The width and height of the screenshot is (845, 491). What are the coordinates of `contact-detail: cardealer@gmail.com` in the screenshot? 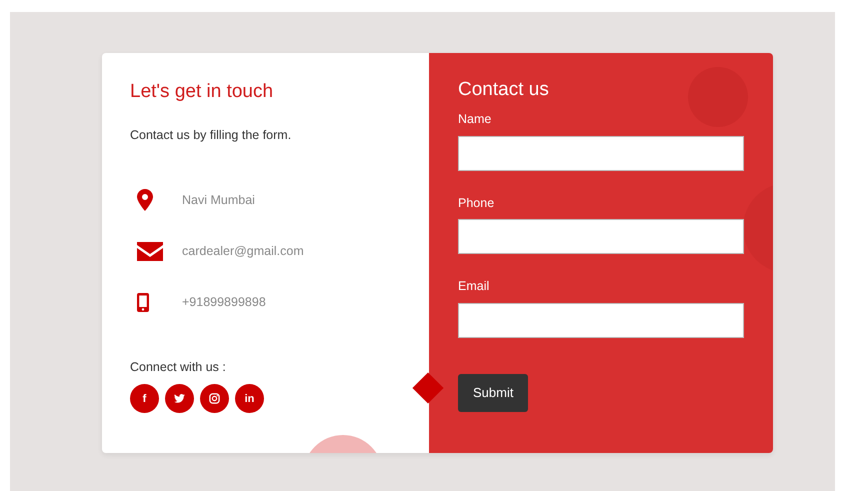 It's located at (243, 251).